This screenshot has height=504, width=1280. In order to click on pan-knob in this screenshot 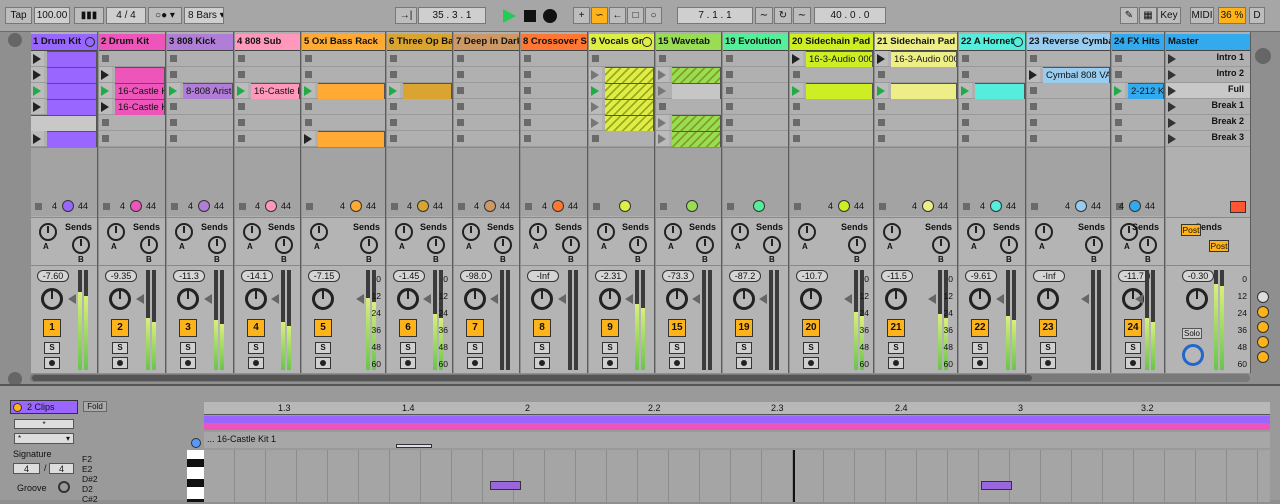, I will do `click(677, 299)`.